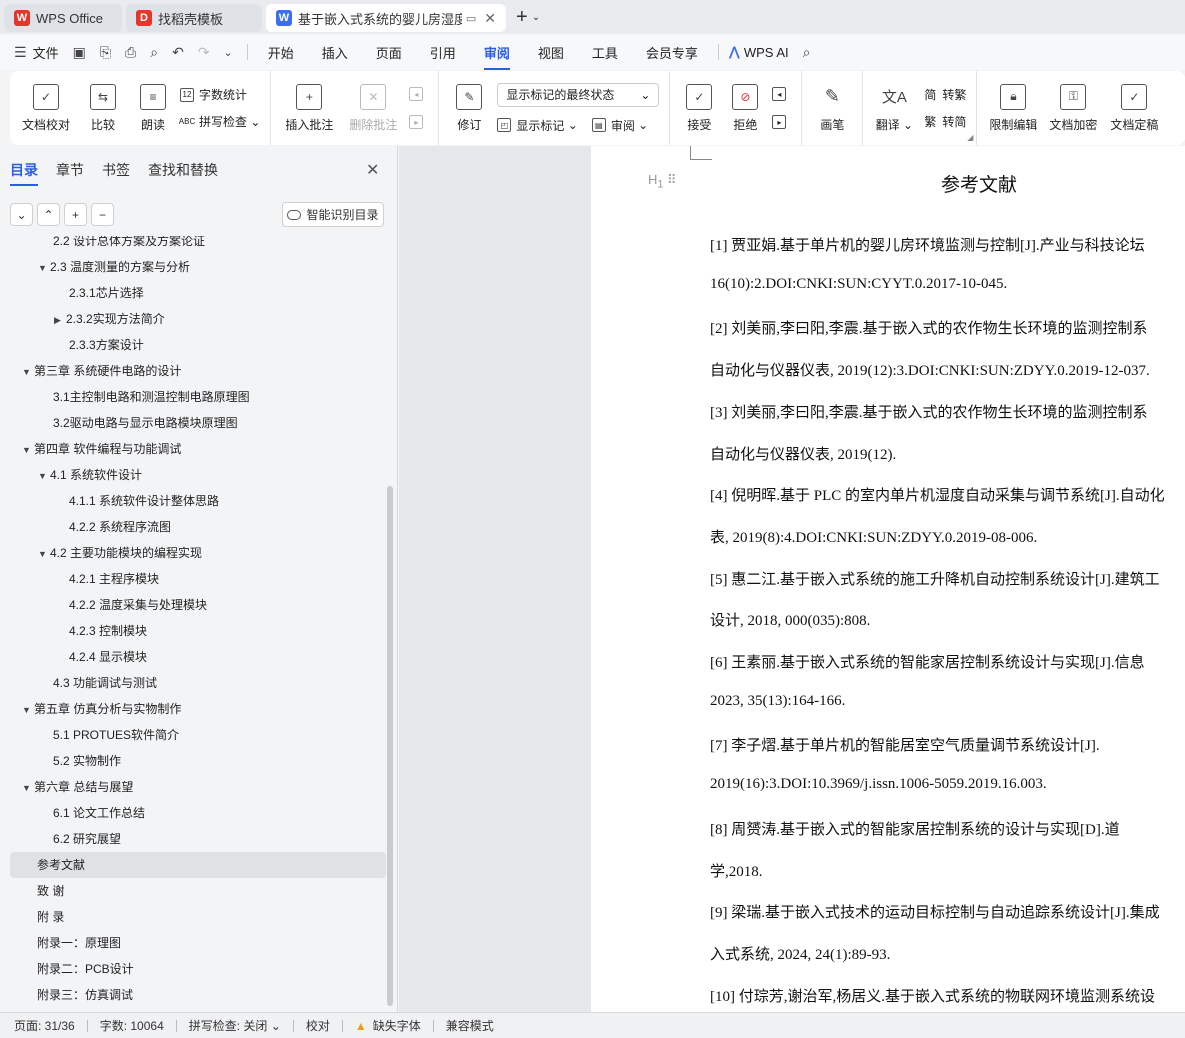  Describe the element at coordinates (1134, 108) in the screenshot. I see `finalize-button: ✓ 文档定稿` at that location.